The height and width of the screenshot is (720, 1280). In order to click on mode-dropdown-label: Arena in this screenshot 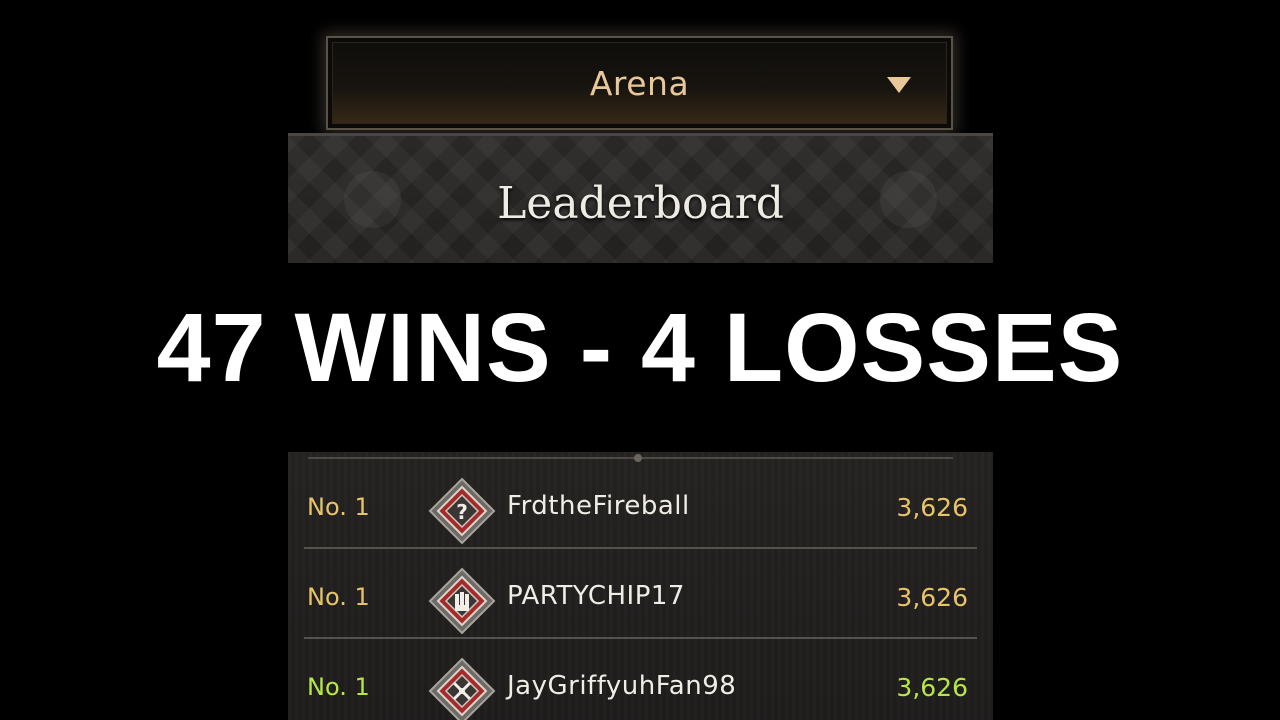, I will do `click(639, 83)`.